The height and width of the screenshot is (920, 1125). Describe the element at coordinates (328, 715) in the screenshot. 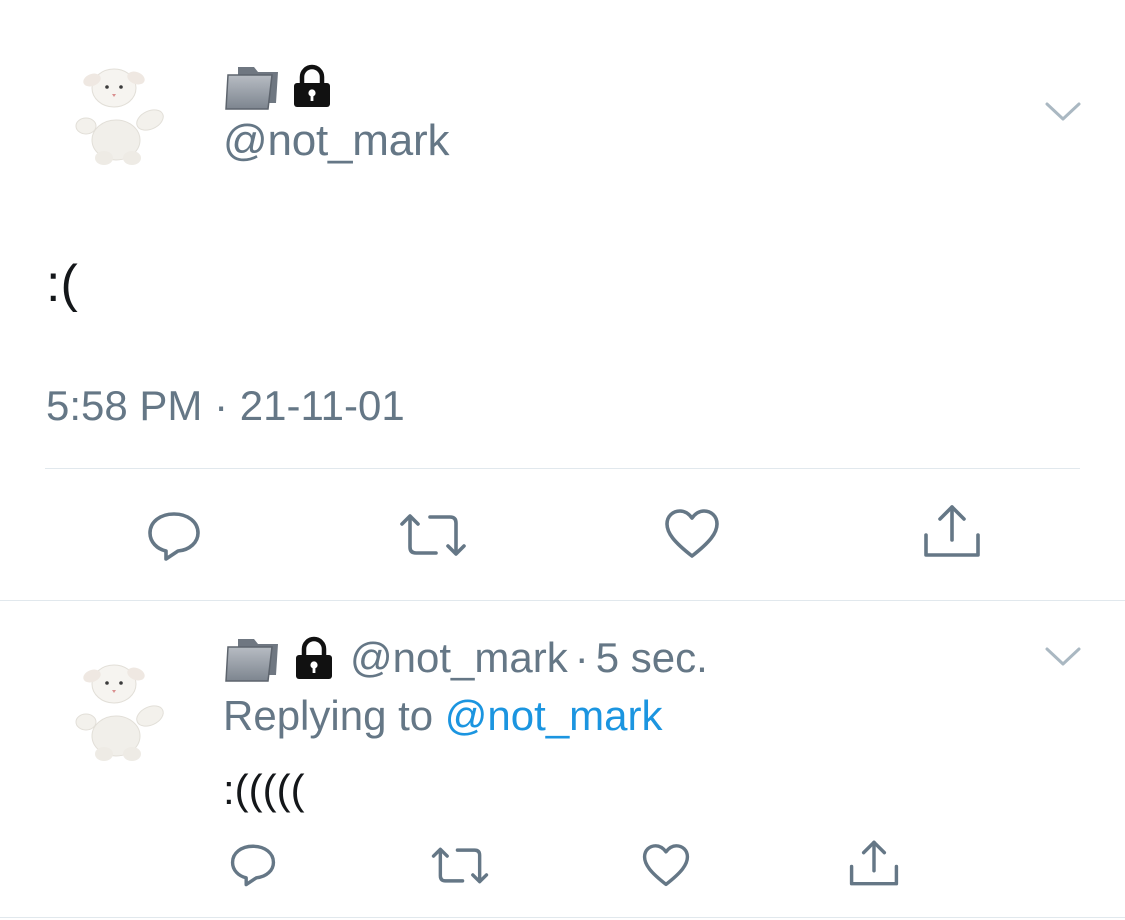

I see `replying-prefix: Replying to` at that location.